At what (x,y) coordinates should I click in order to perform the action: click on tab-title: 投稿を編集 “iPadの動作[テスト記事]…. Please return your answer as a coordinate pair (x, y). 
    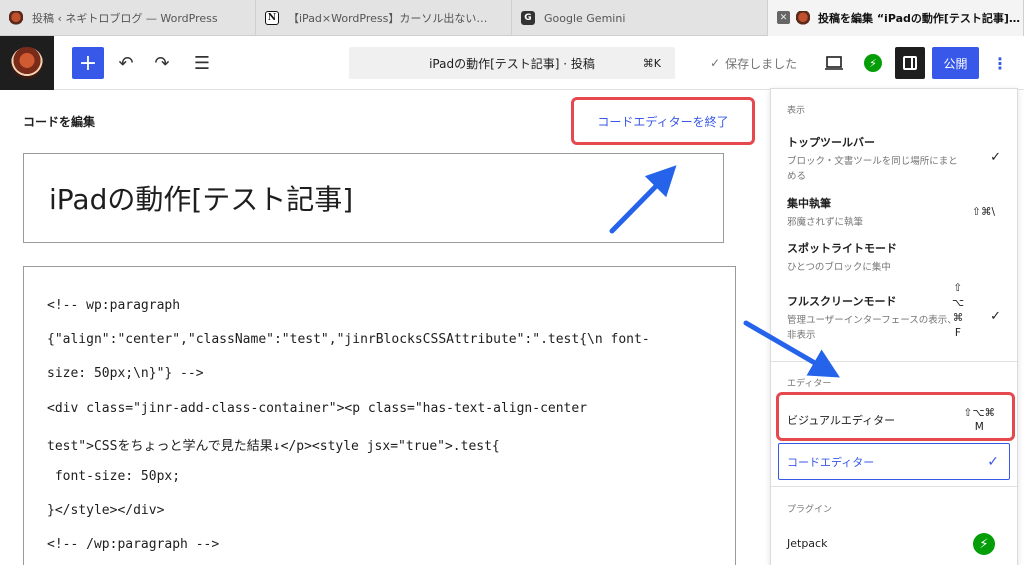
    Looking at the image, I should click on (919, 18).